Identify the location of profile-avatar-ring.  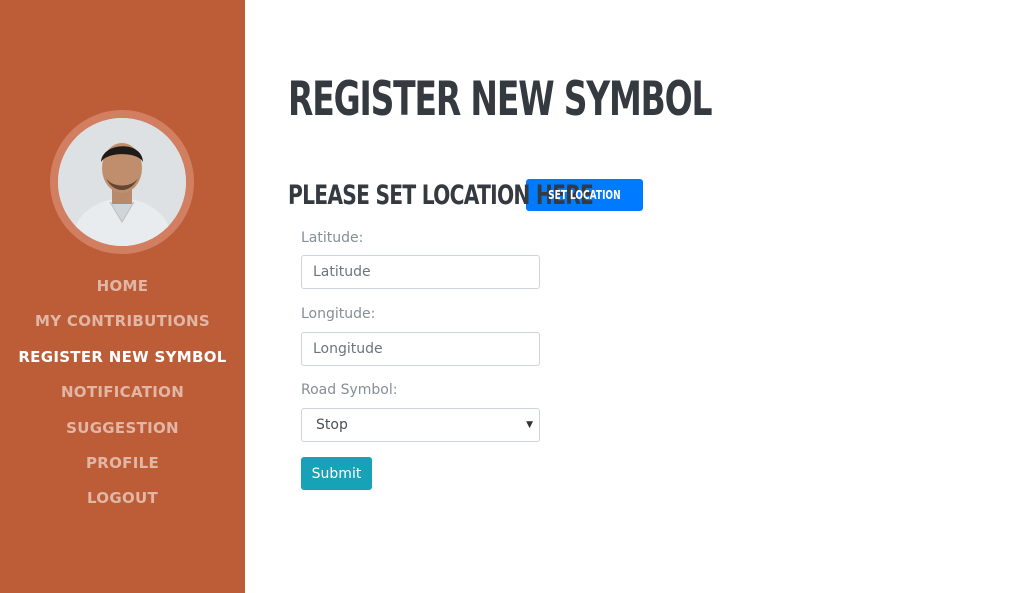
(122, 182).